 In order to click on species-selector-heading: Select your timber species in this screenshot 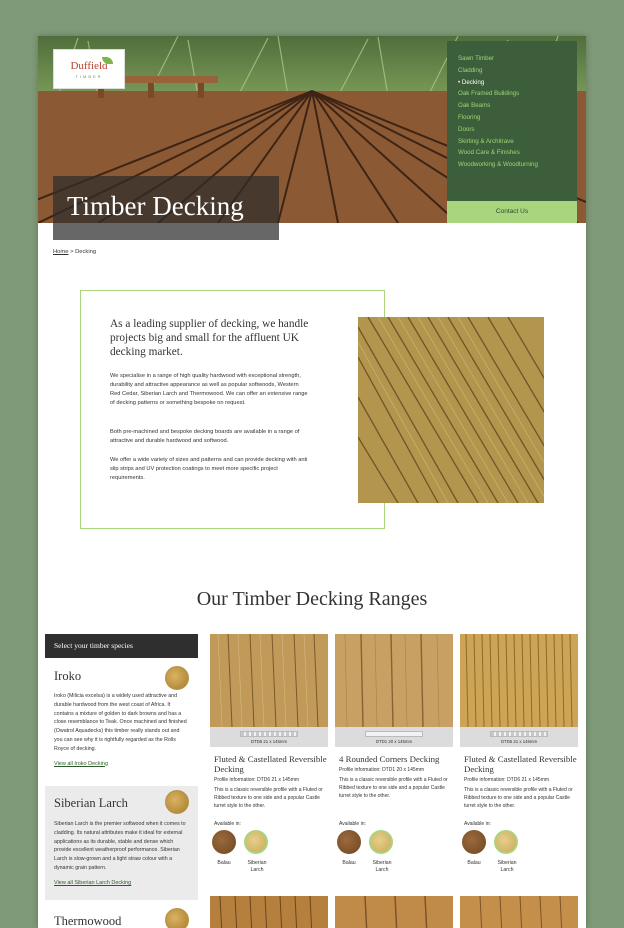, I will do `click(121, 646)`.